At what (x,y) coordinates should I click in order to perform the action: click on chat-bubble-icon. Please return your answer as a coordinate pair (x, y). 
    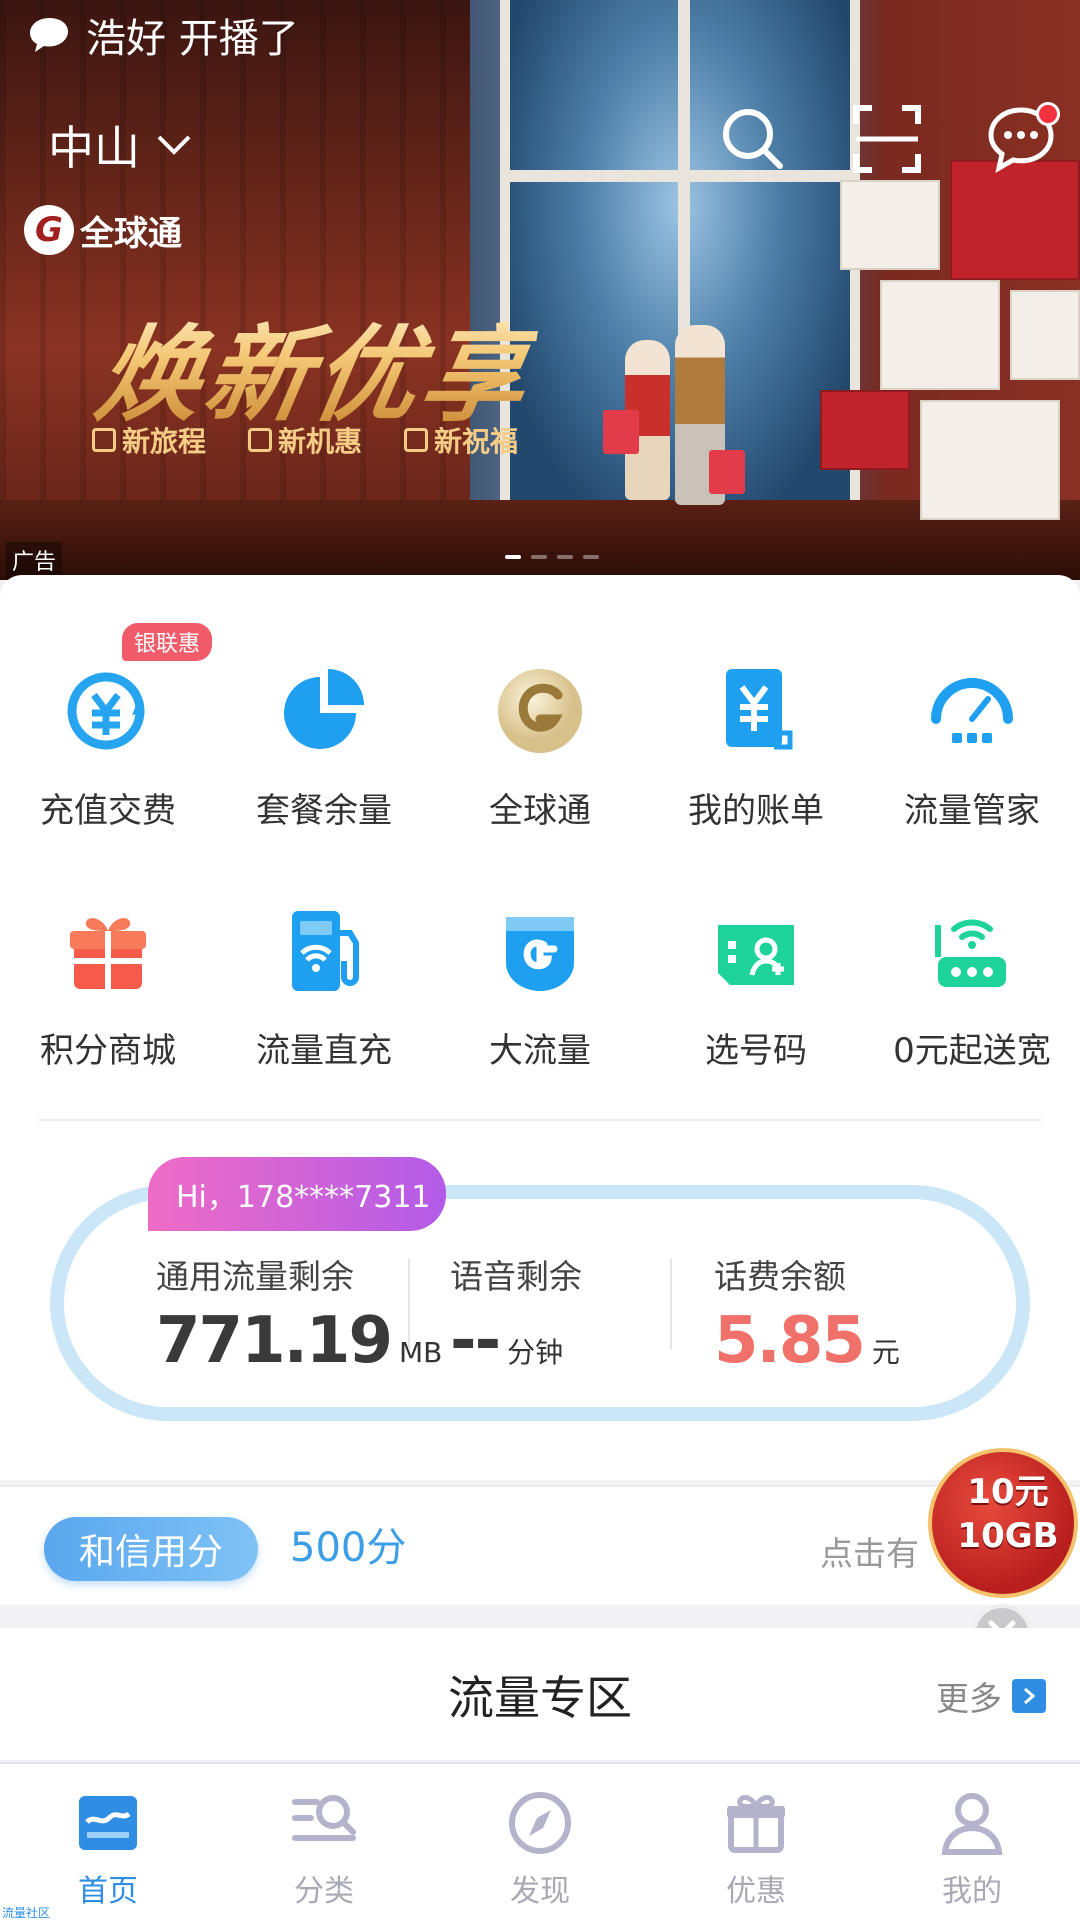
    Looking at the image, I should click on (49, 35).